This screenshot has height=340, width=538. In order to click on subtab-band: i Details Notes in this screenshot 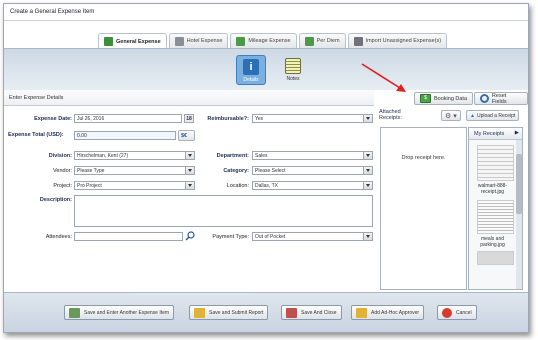, I will do `click(266, 69)`.